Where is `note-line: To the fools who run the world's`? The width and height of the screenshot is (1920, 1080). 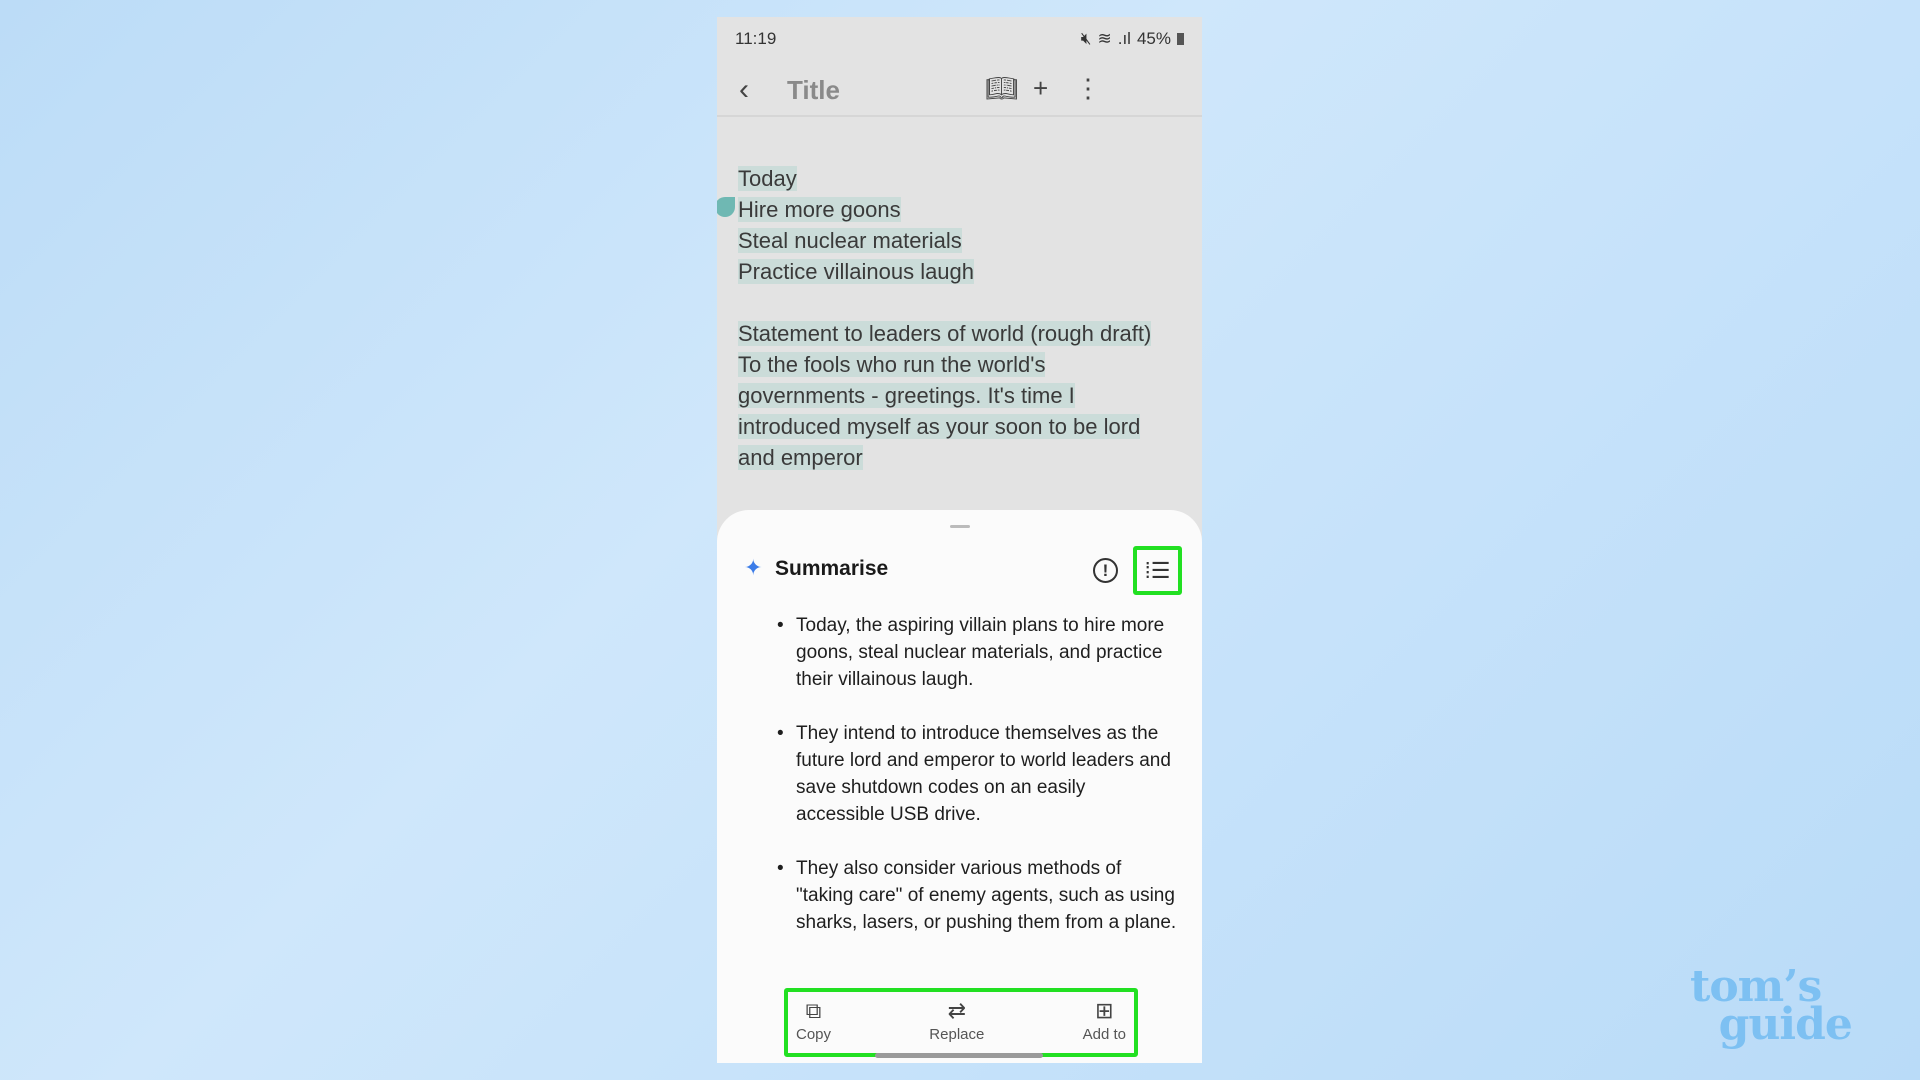 note-line: To the fools who run the world's is located at coordinates (892, 364).